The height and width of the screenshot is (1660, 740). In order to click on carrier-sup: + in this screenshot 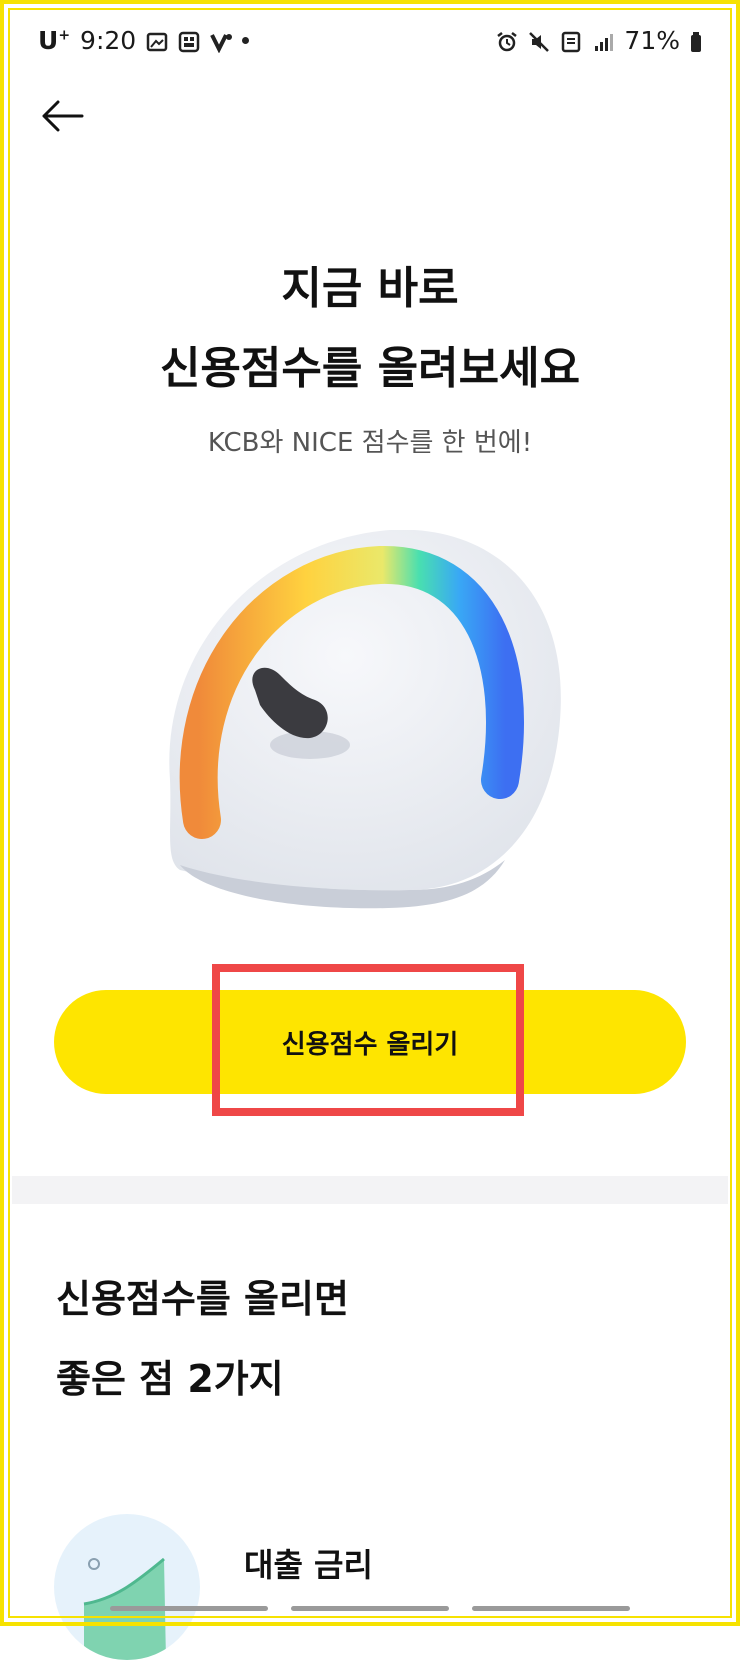, I will do `click(64, 35)`.